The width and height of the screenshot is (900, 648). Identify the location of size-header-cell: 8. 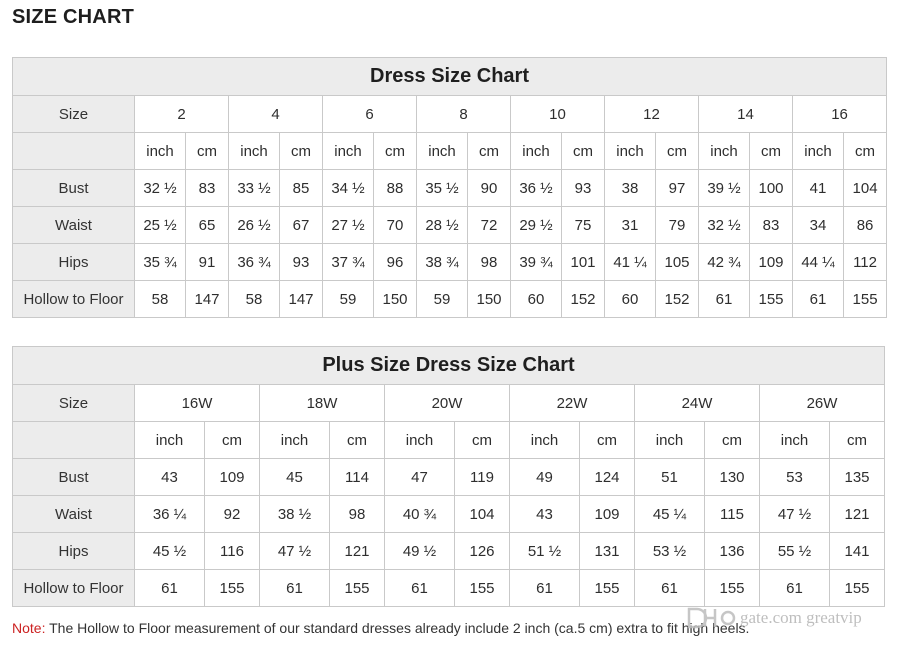
(463, 114).